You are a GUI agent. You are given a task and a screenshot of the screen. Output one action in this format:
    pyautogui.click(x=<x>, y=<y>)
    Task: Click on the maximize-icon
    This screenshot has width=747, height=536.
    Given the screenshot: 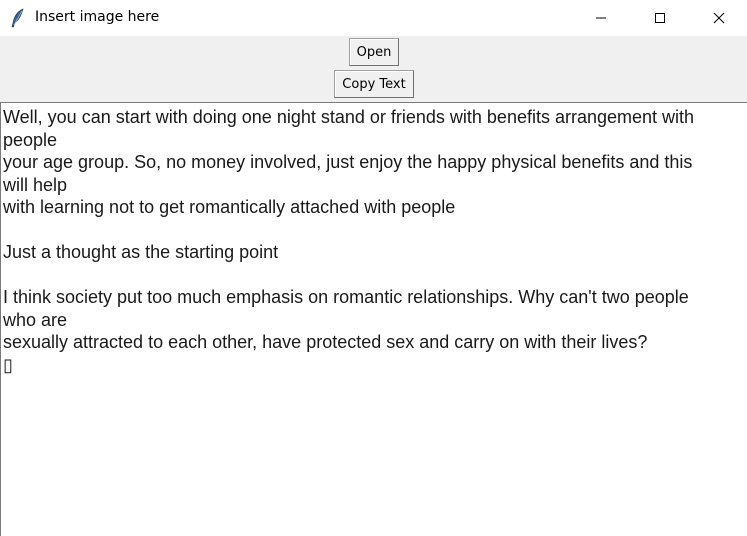 What is the action you would take?
    pyautogui.click(x=660, y=18)
    